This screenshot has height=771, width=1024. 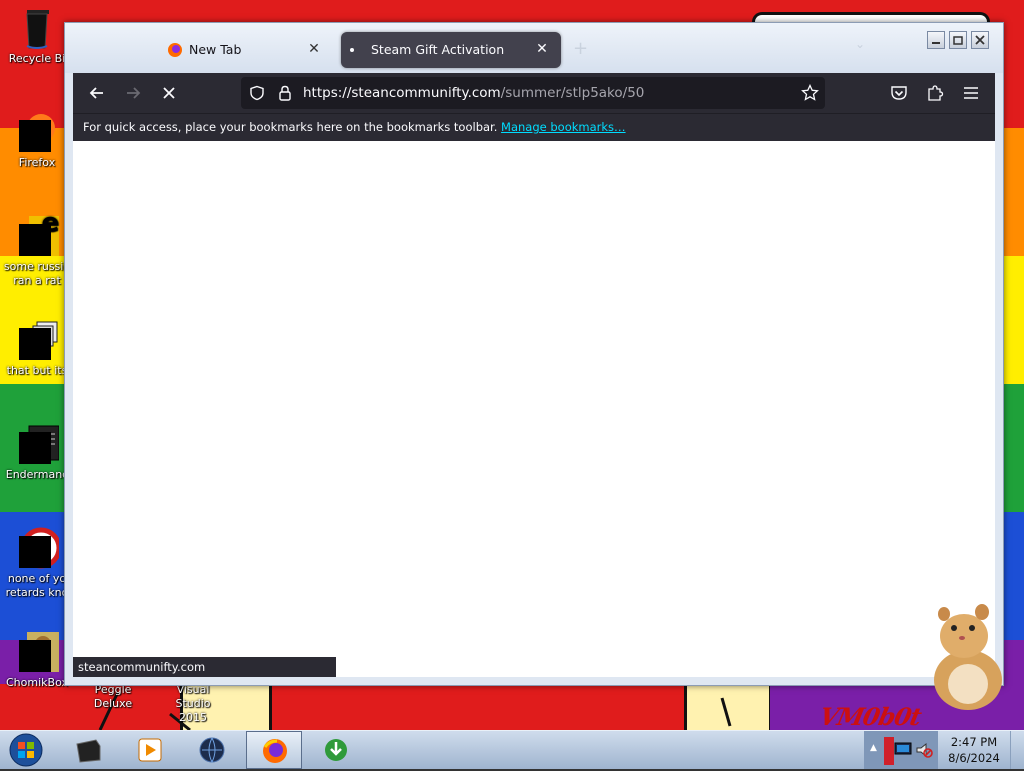 I want to click on desktop-icon-firefox: Firefox, so click(x=37, y=140).